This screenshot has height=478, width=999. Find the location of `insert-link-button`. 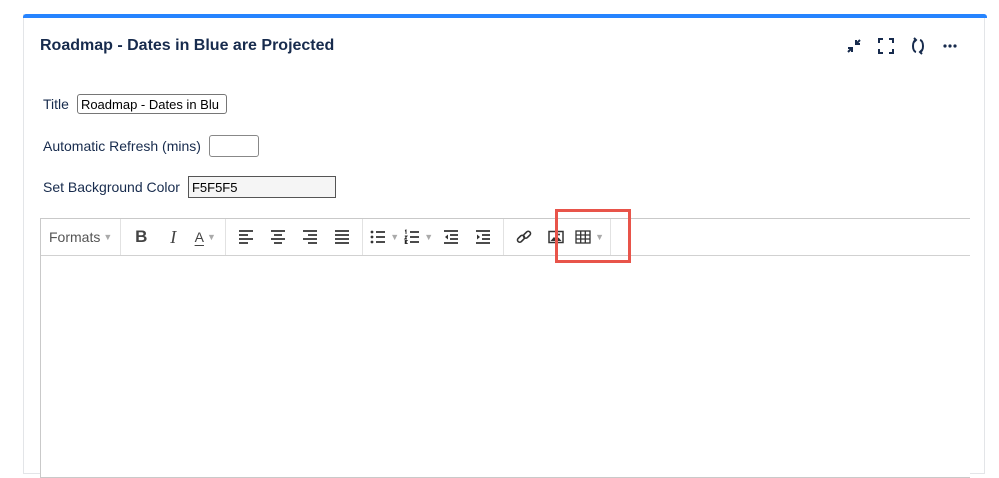

insert-link-button is located at coordinates (524, 237).